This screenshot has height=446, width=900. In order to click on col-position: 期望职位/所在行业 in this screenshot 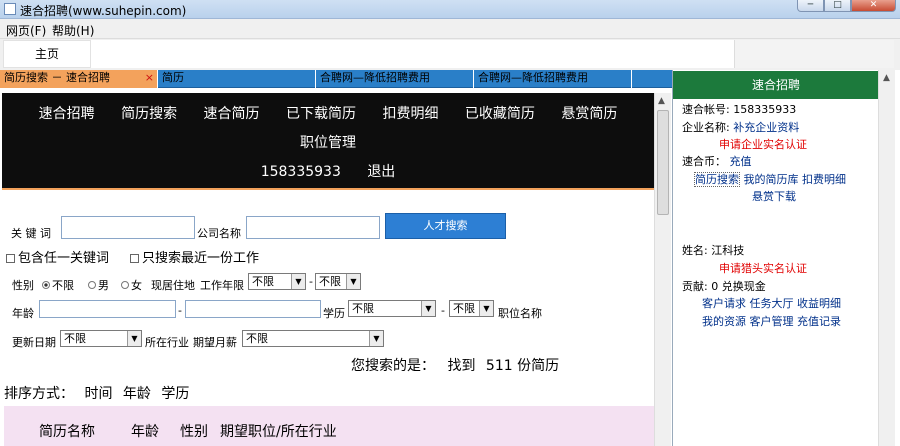, I will do `click(278, 432)`.